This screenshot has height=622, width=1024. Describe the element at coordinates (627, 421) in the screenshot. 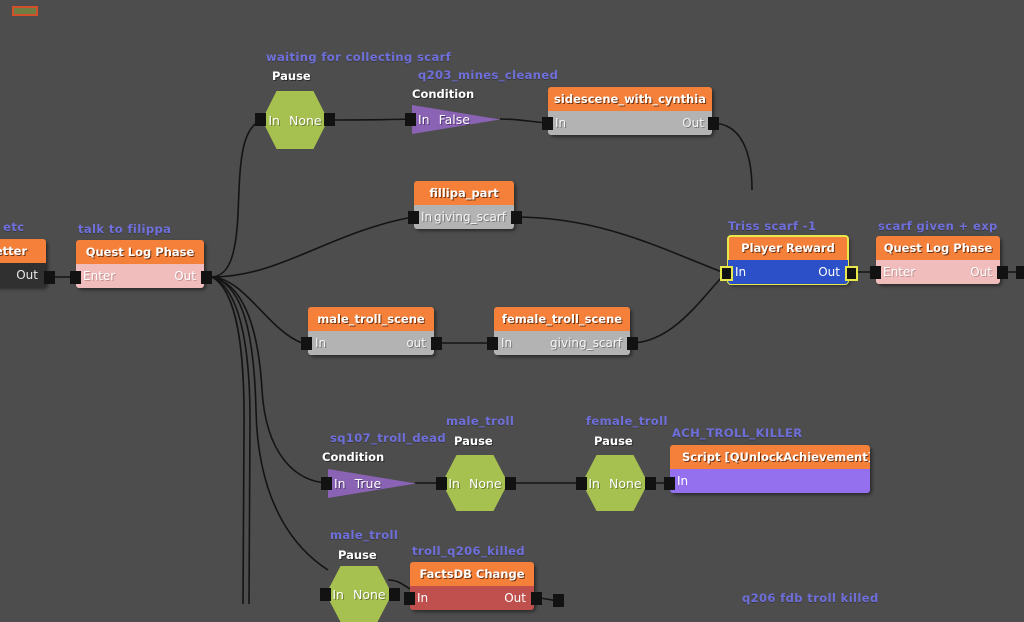

I see `node-label-female-troll: female_troll` at that location.